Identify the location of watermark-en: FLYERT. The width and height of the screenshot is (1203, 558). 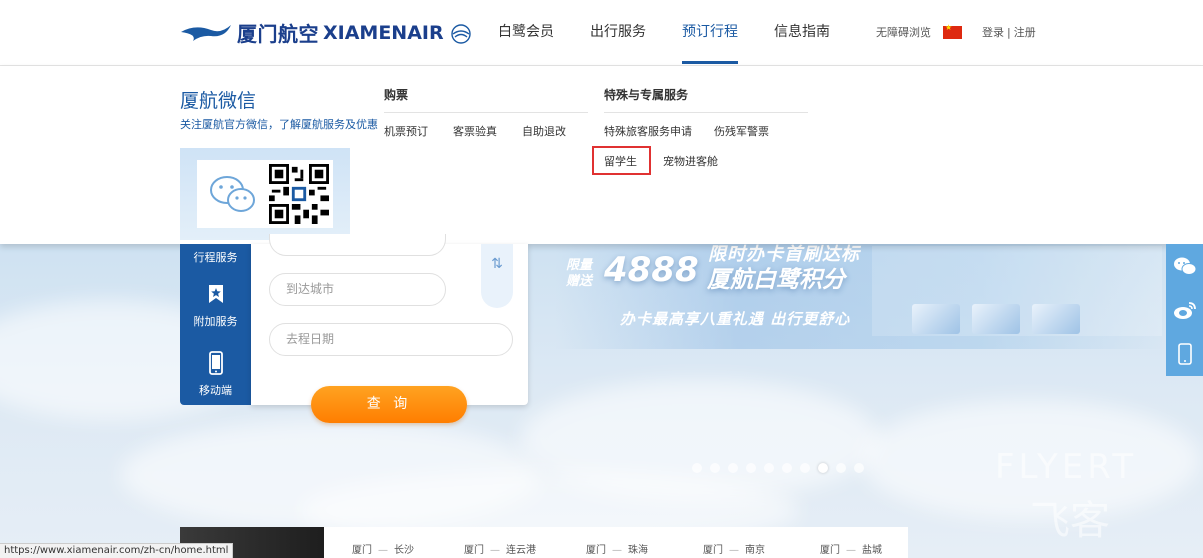
(1066, 467).